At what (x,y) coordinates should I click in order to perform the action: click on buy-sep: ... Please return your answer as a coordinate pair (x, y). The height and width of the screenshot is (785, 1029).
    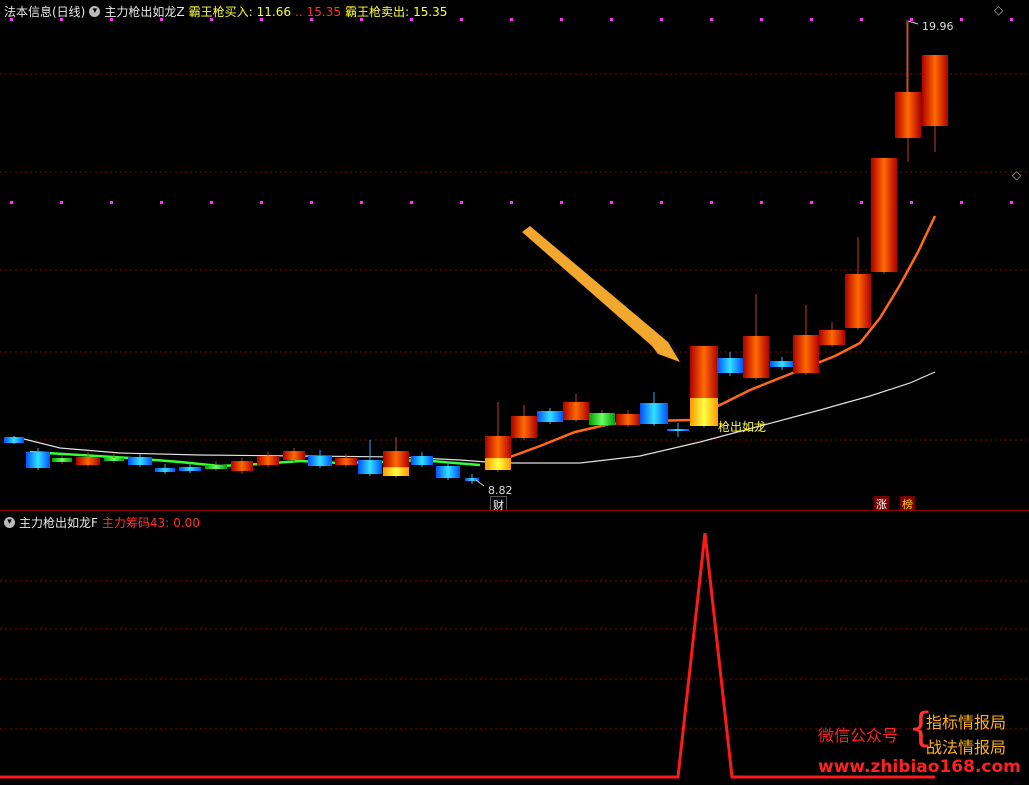
    Looking at the image, I should click on (299, 11).